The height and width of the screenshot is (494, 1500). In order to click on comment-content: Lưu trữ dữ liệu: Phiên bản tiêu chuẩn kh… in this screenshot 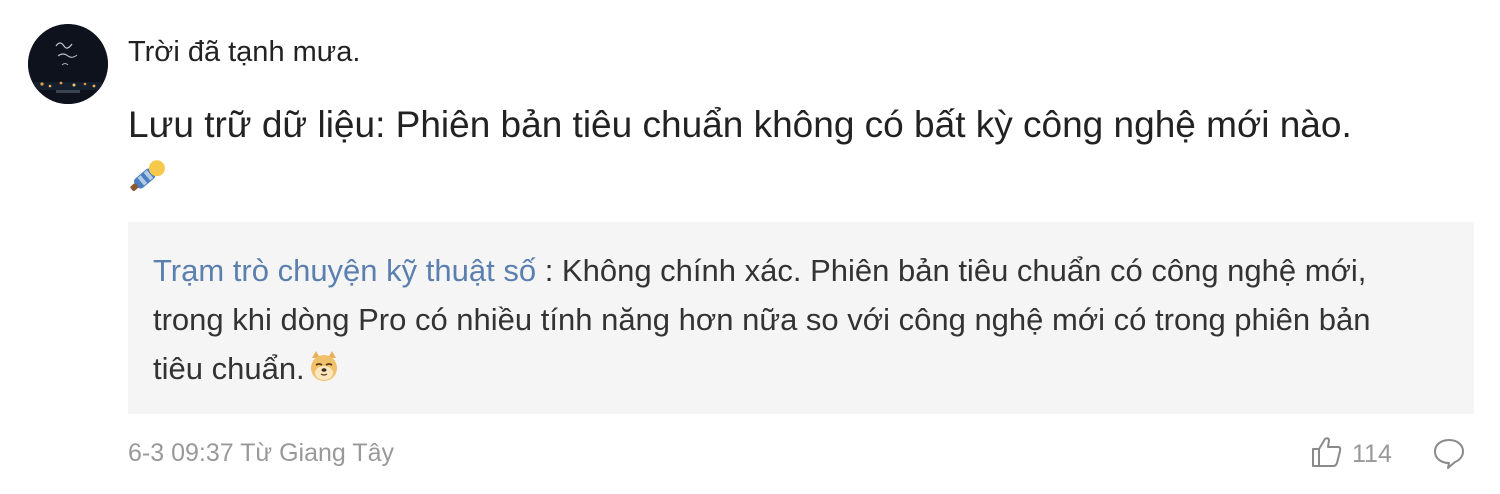, I will do `click(798, 125)`.